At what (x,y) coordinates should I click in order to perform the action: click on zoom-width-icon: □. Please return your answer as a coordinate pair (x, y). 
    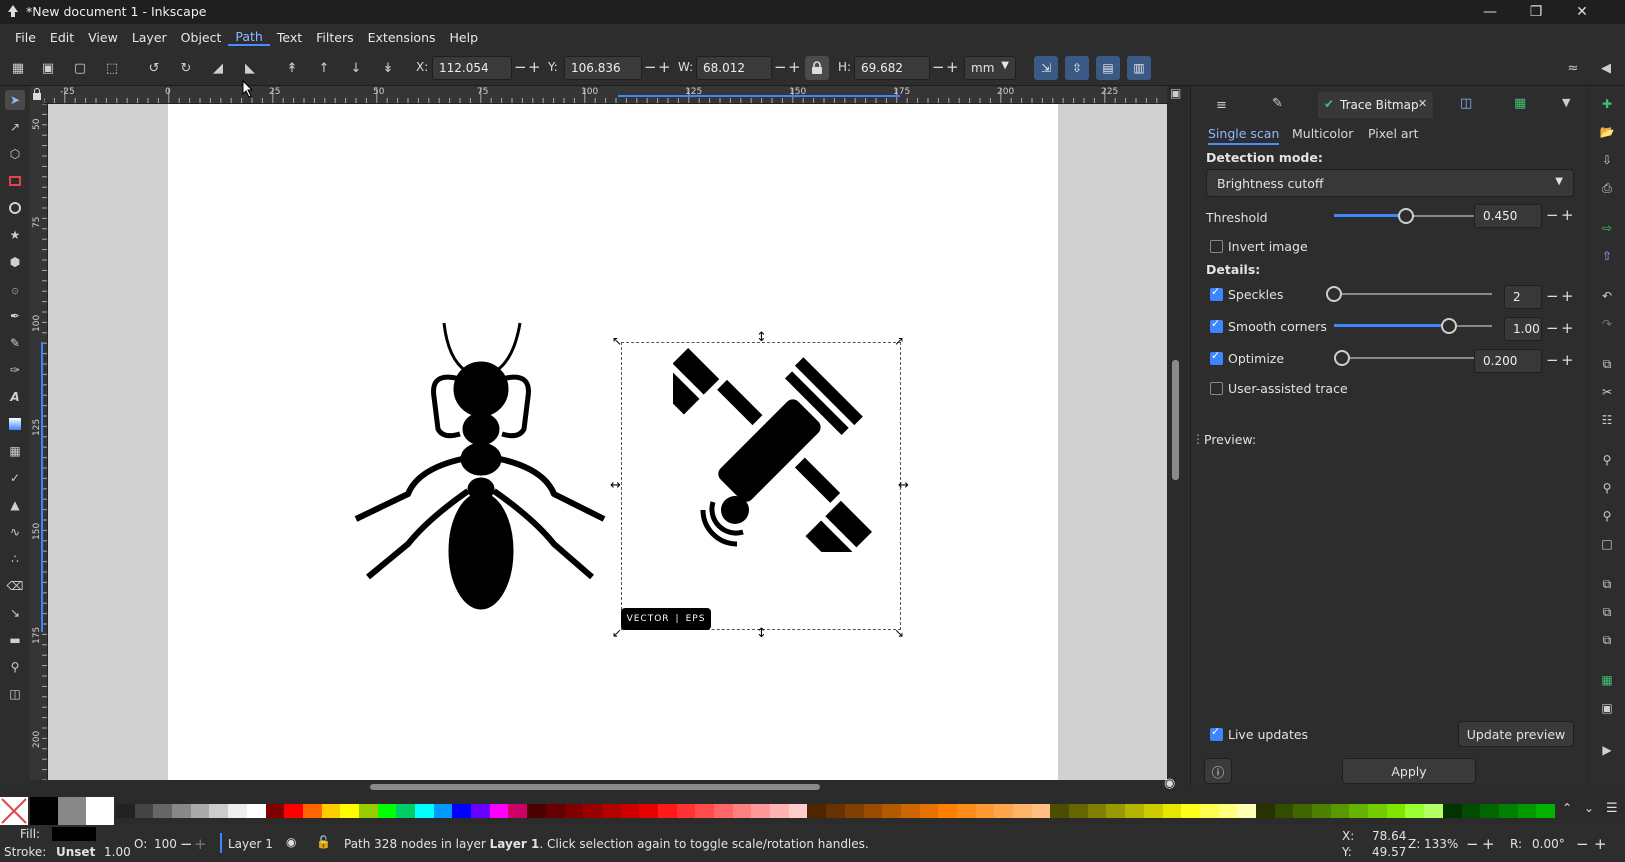
    Looking at the image, I should click on (1607, 544).